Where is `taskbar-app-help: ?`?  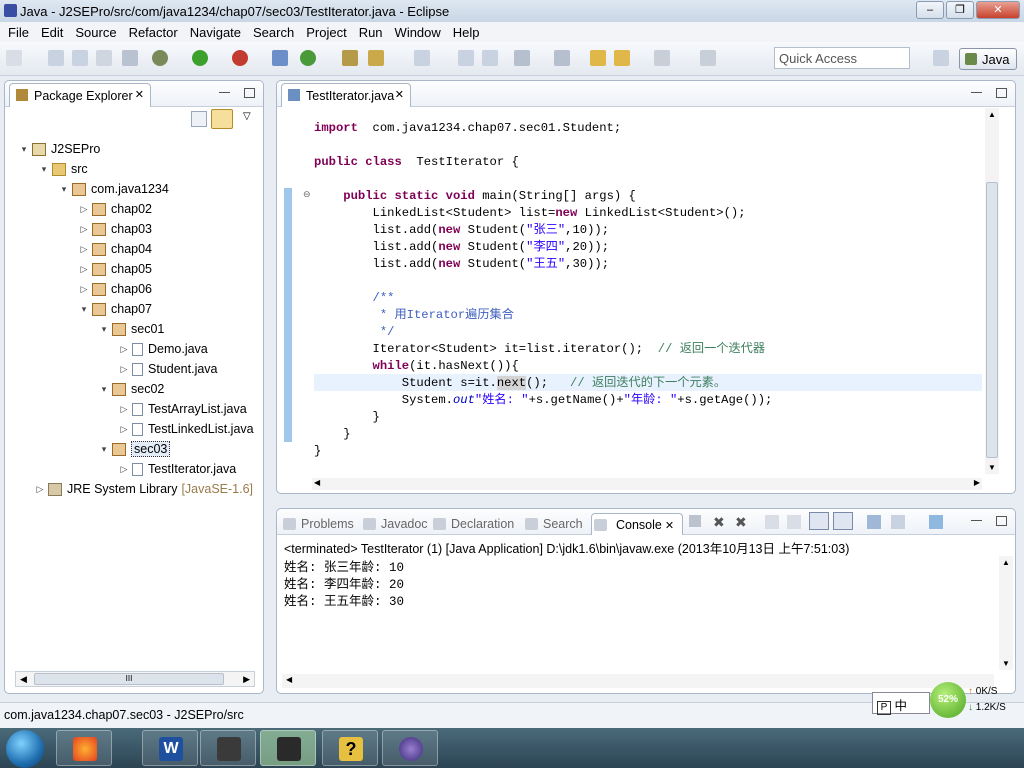 taskbar-app-help: ? is located at coordinates (350, 748).